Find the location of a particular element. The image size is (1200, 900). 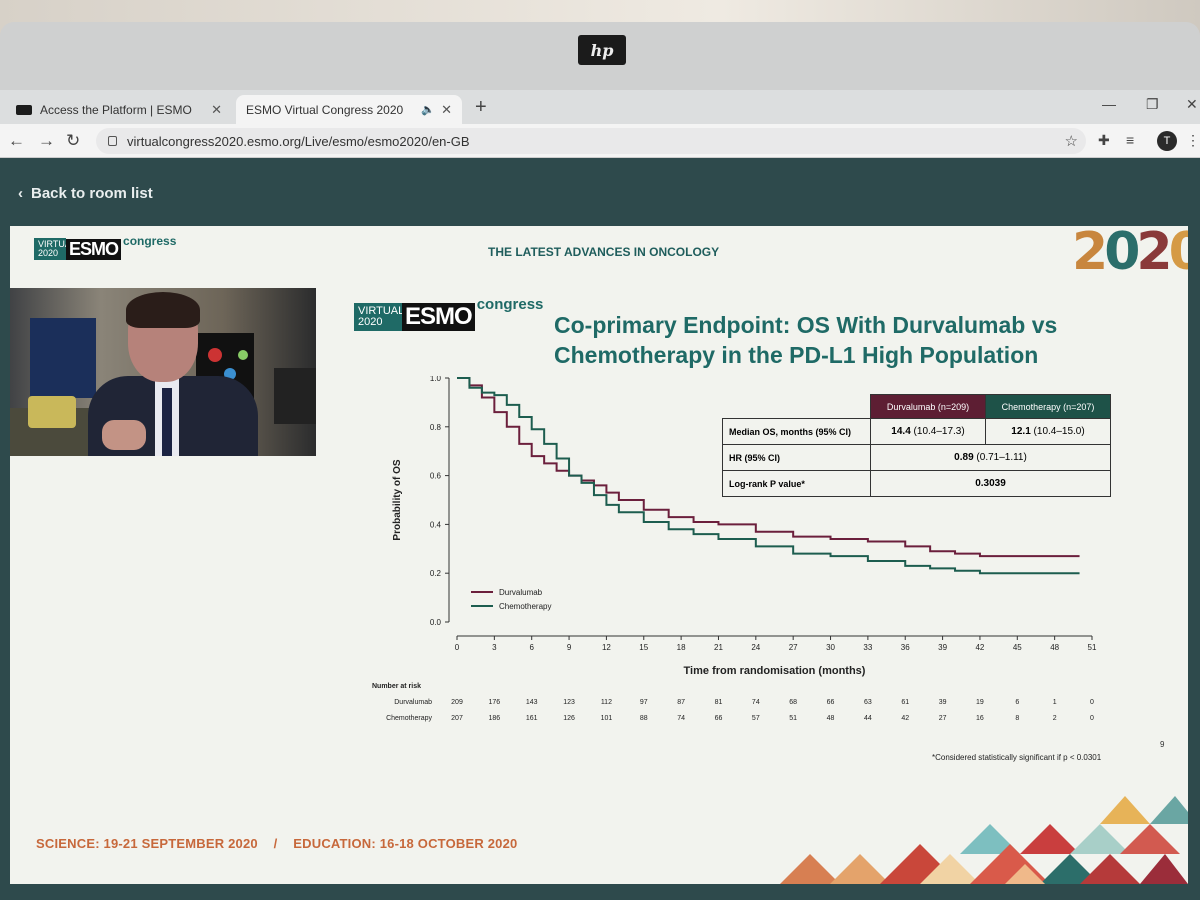

x-axis-label: Time from randomisation (months) is located at coordinates (775, 671).